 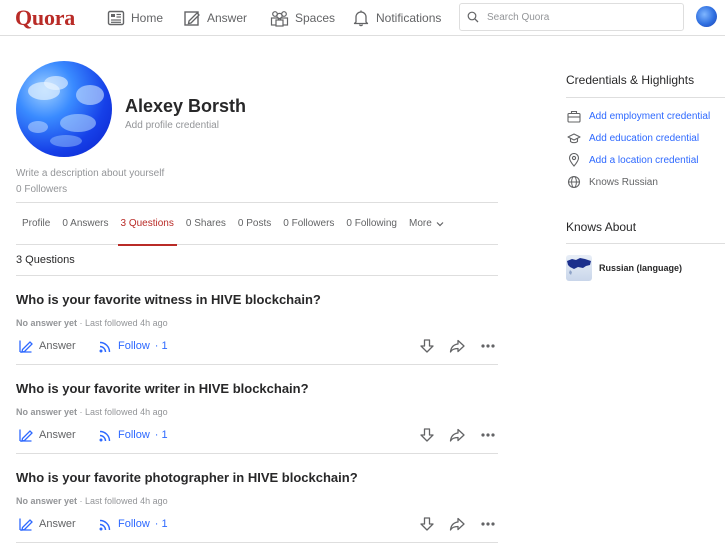 I want to click on location-pin-icon, so click(x=574, y=160).